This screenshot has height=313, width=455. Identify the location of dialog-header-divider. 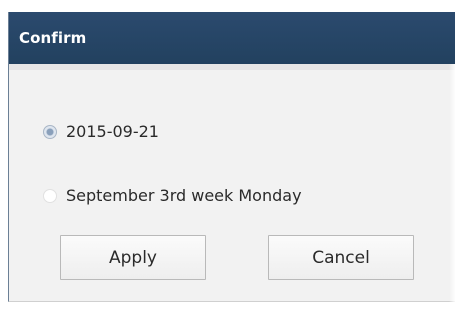
(232, 67).